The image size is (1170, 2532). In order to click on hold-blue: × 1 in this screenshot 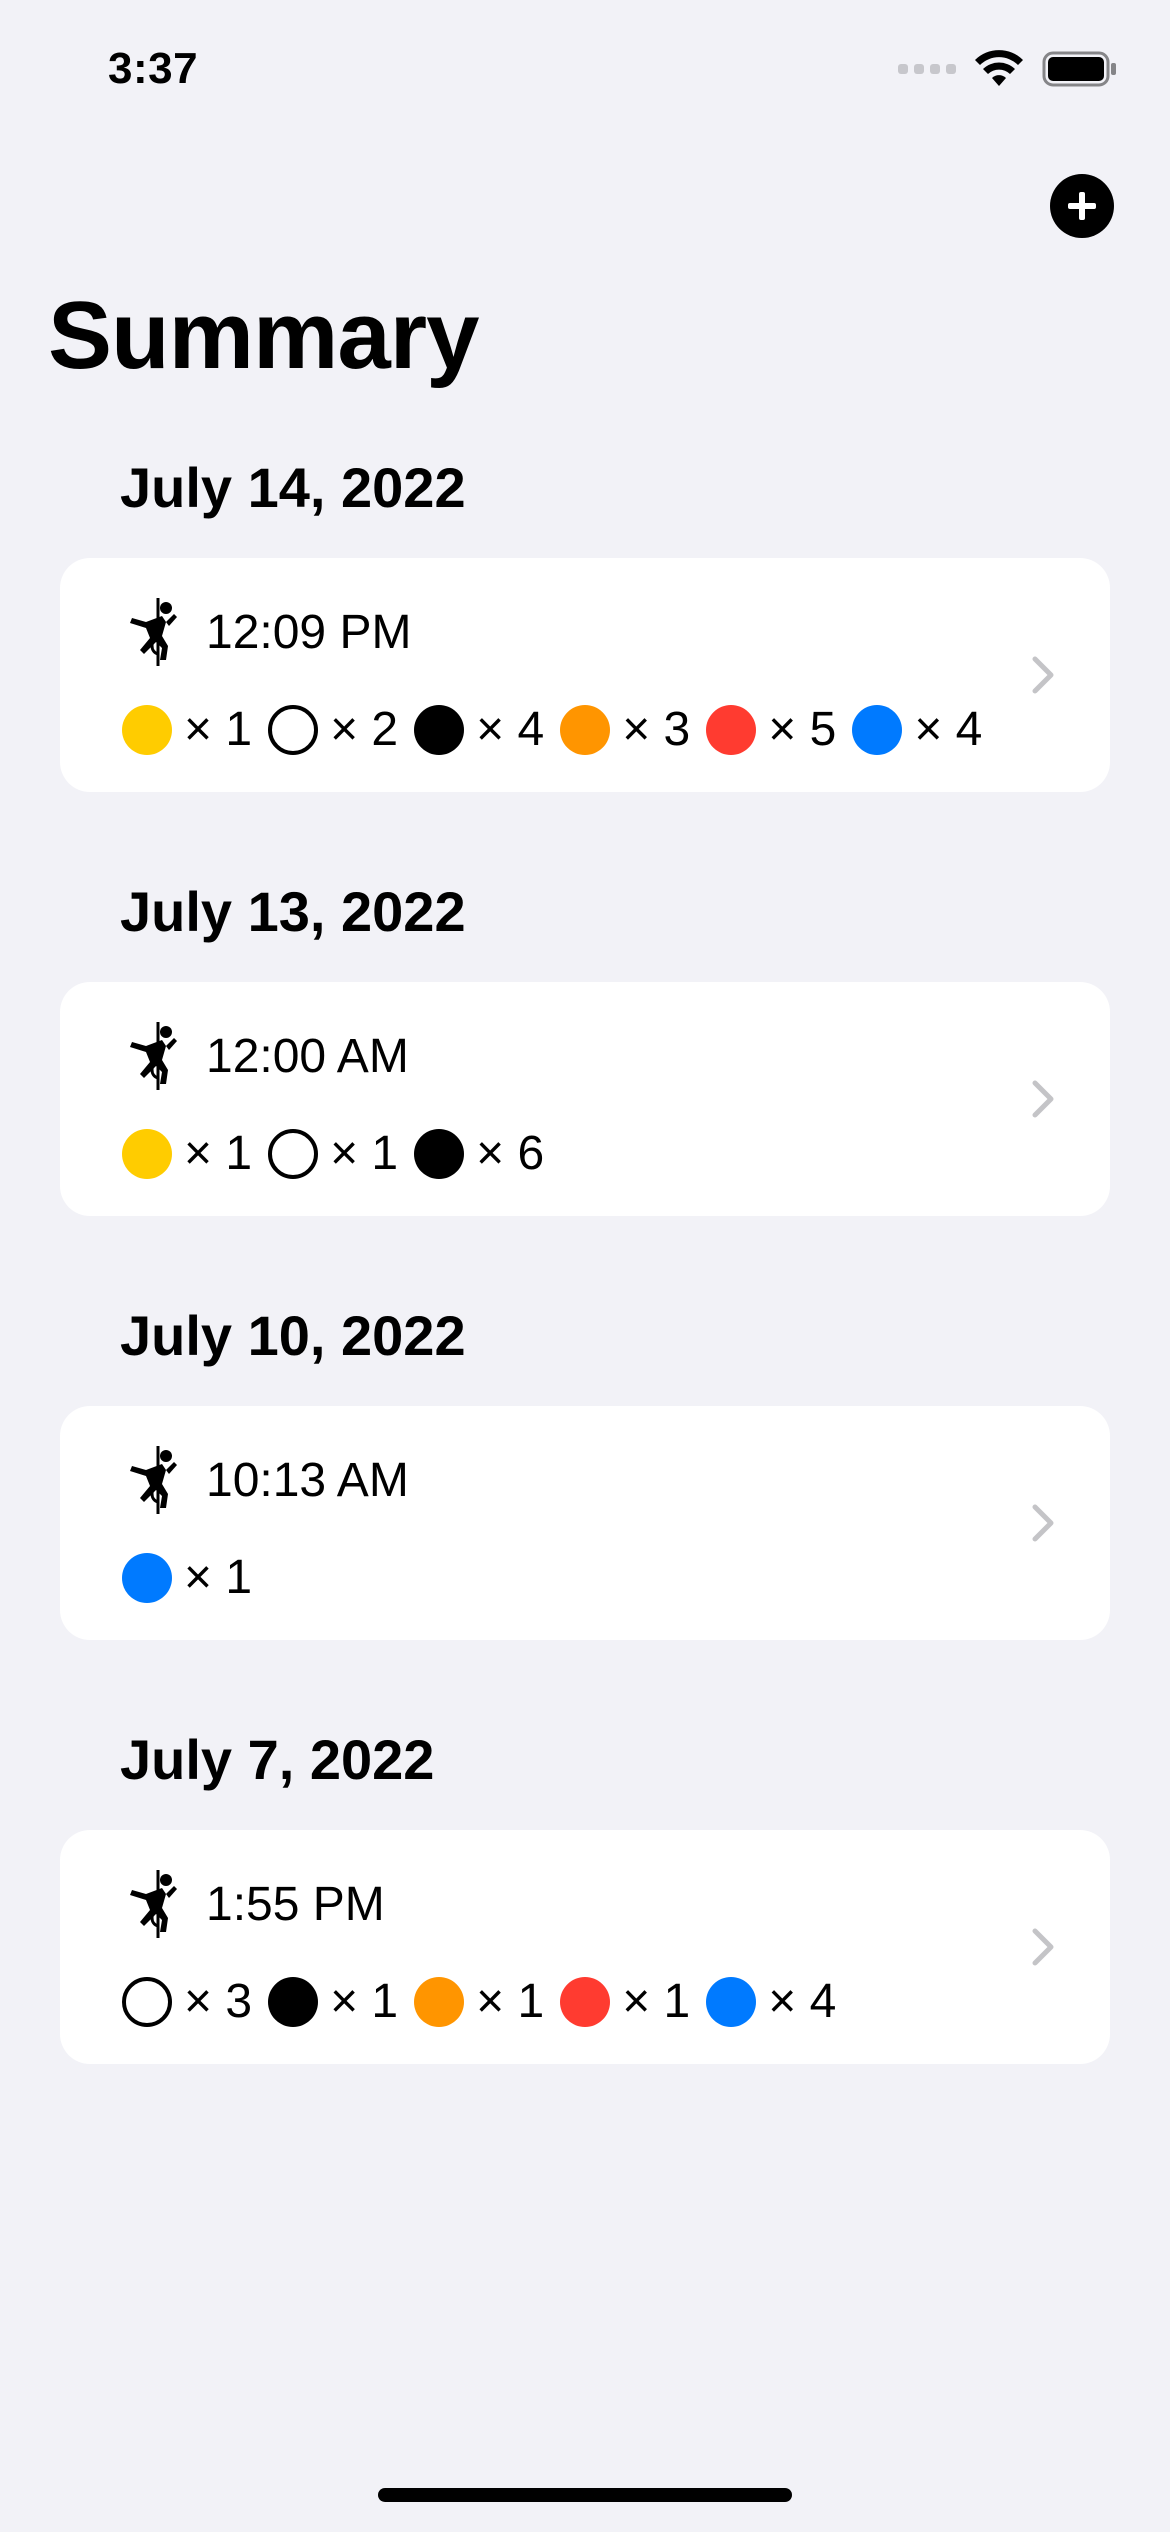, I will do `click(187, 1577)`.